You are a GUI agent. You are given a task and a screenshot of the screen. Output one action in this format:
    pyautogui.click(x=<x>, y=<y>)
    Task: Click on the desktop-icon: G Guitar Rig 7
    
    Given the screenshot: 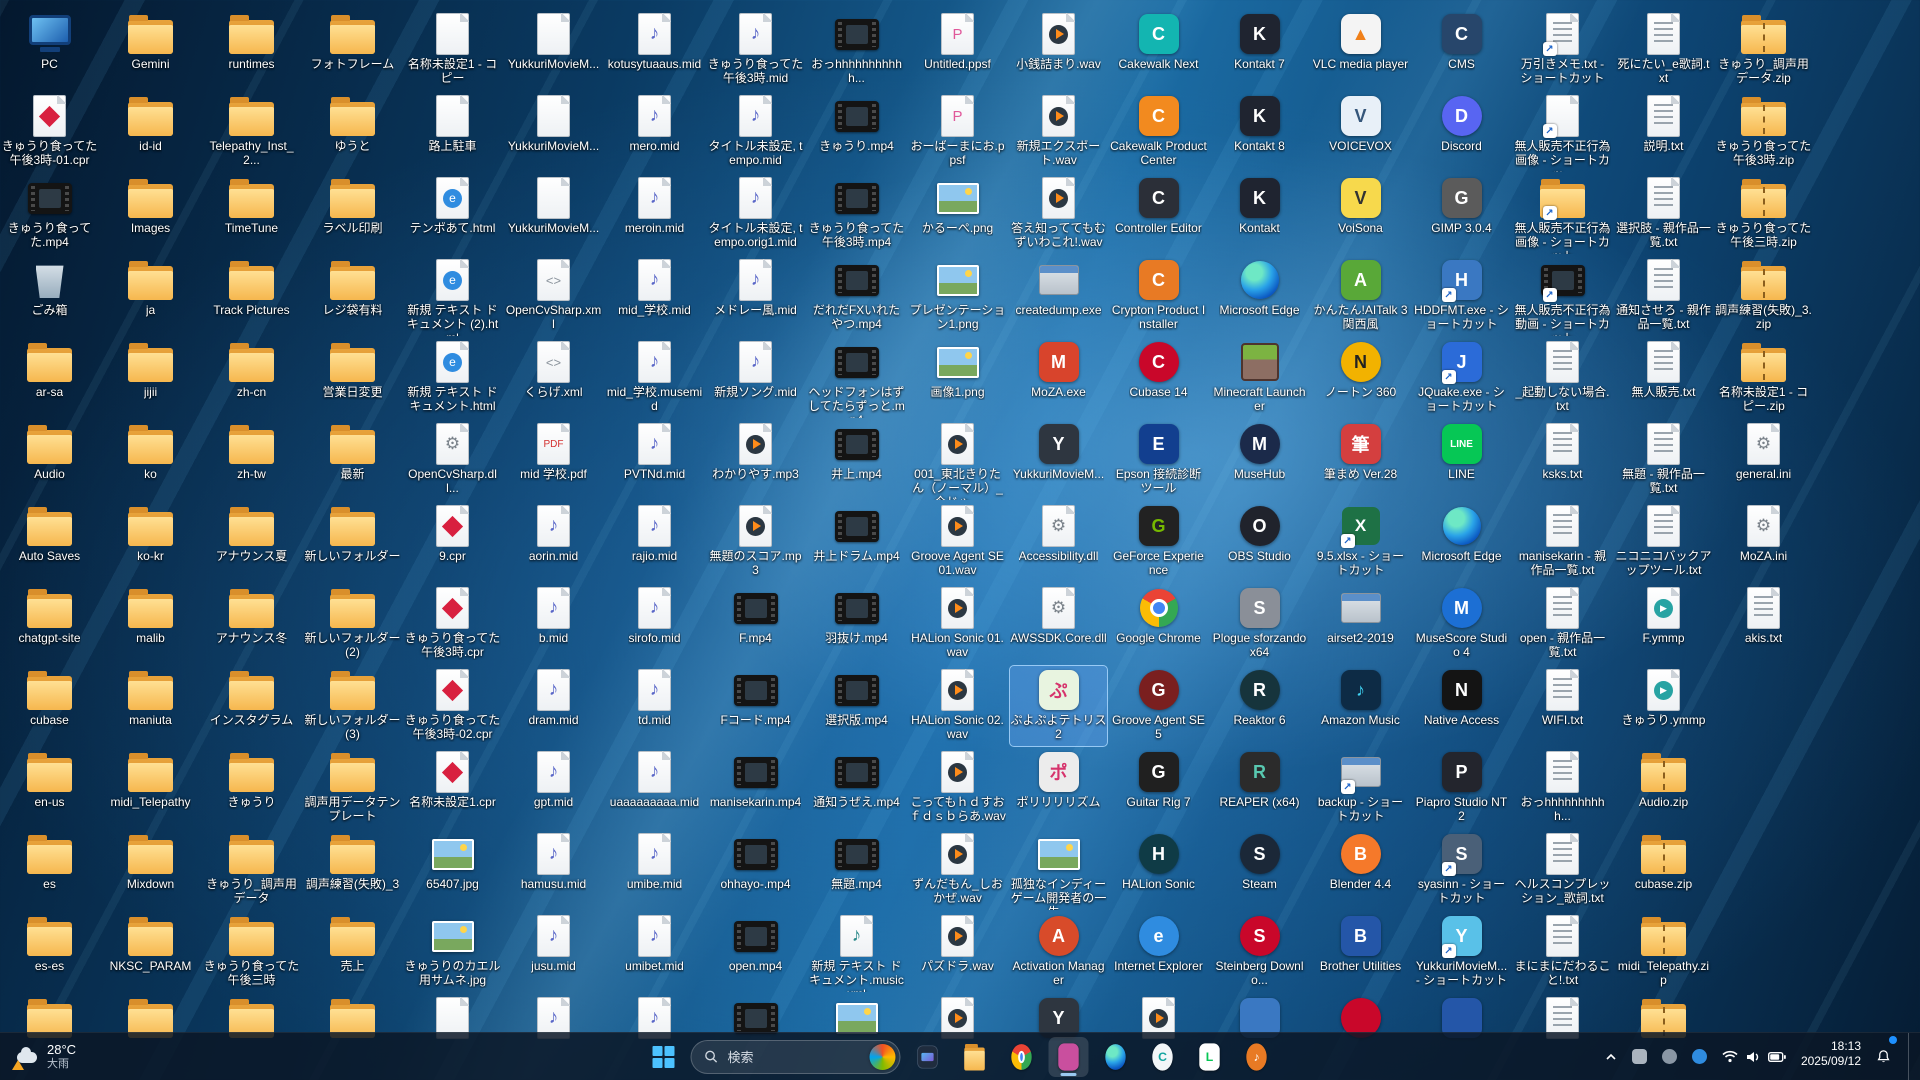 What is the action you would take?
    pyautogui.click(x=1158, y=788)
    